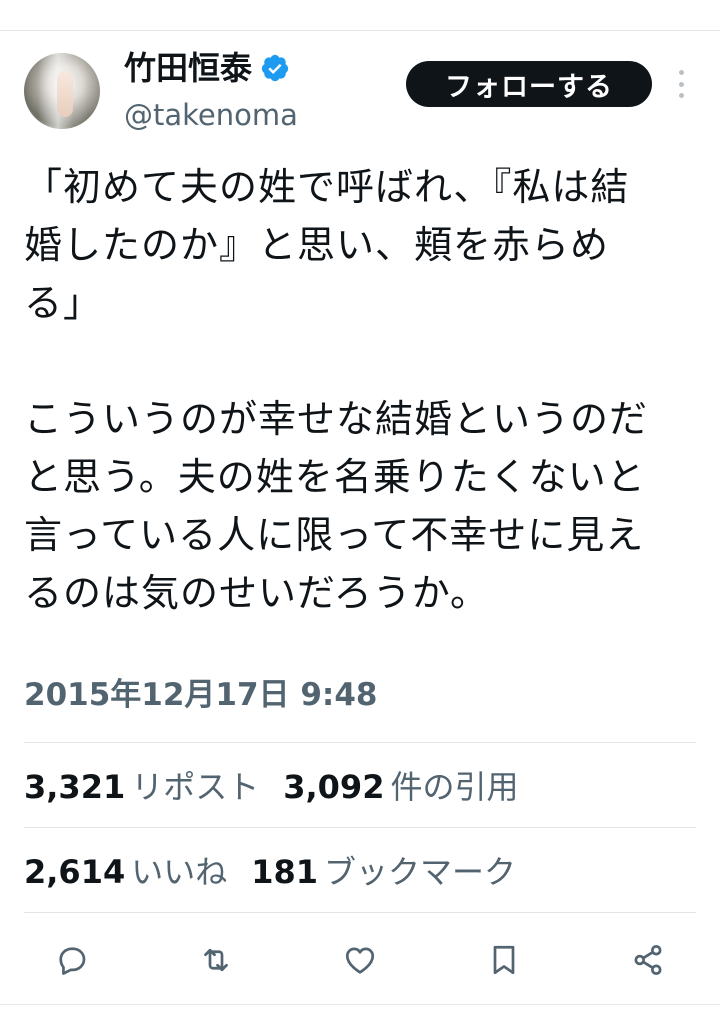  Describe the element at coordinates (275, 68) in the screenshot. I see `verified-badge-icon` at that location.